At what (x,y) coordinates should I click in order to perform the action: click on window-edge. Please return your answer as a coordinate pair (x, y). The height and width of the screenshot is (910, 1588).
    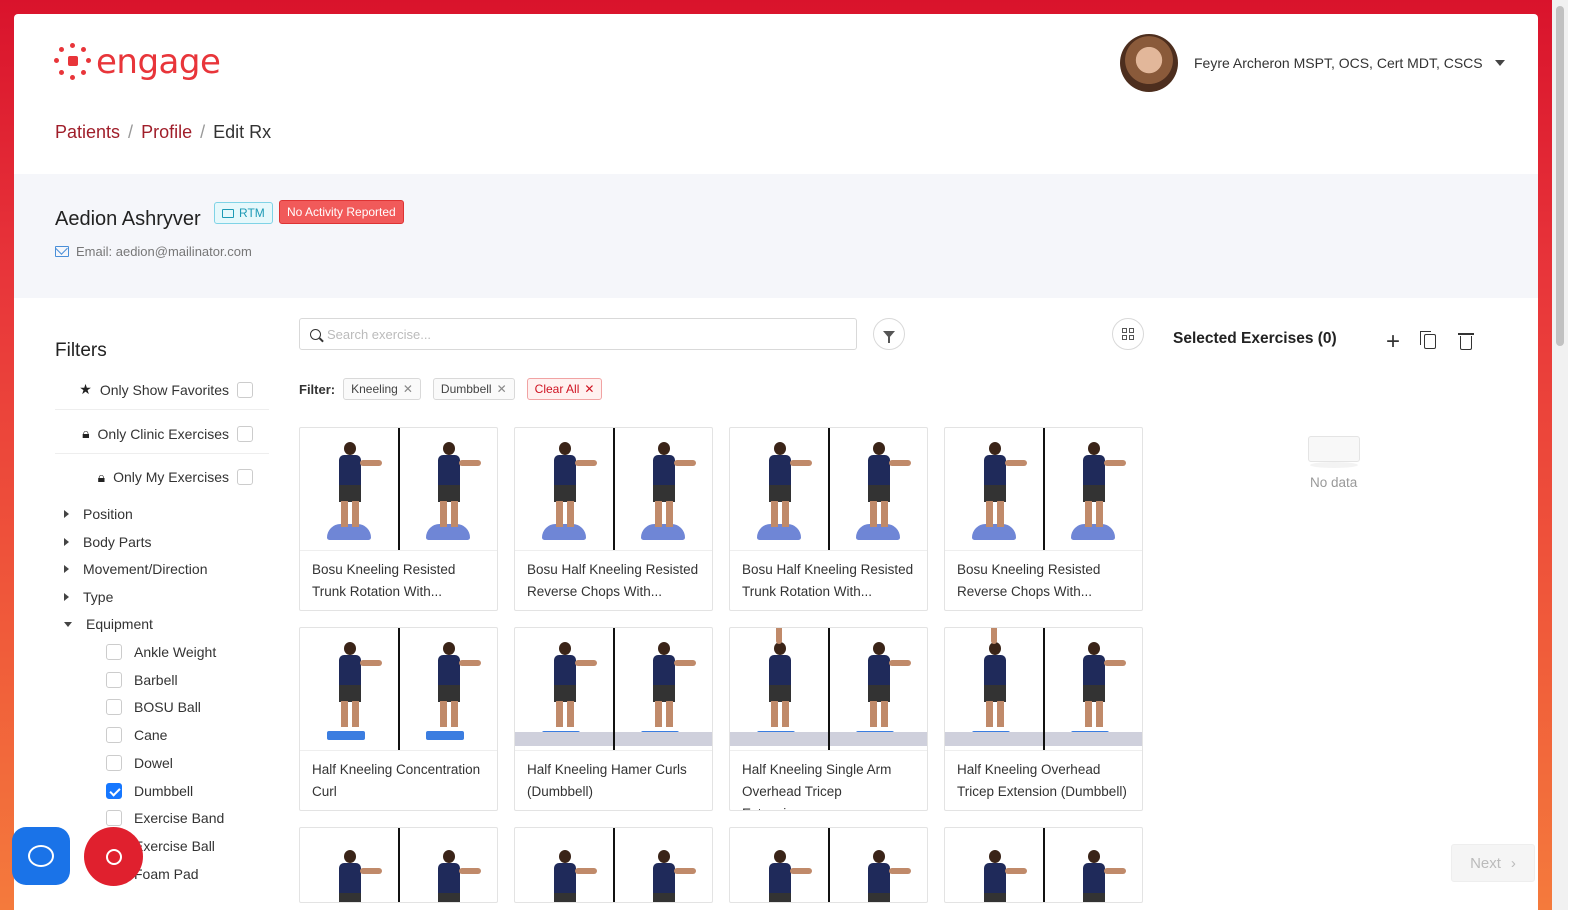
    Looking at the image, I should click on (1578, 455).